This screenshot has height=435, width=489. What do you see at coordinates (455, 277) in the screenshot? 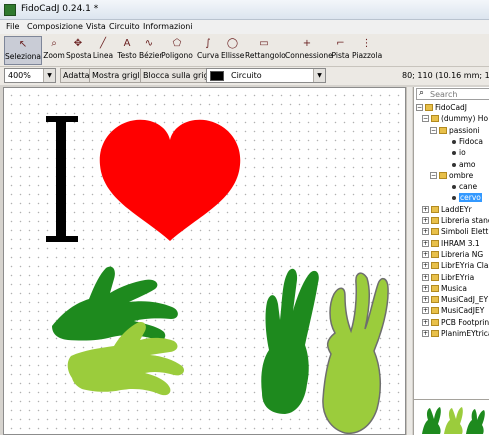
I see `tree-folder: + LibrEYria` at bounding box center [455, 277].